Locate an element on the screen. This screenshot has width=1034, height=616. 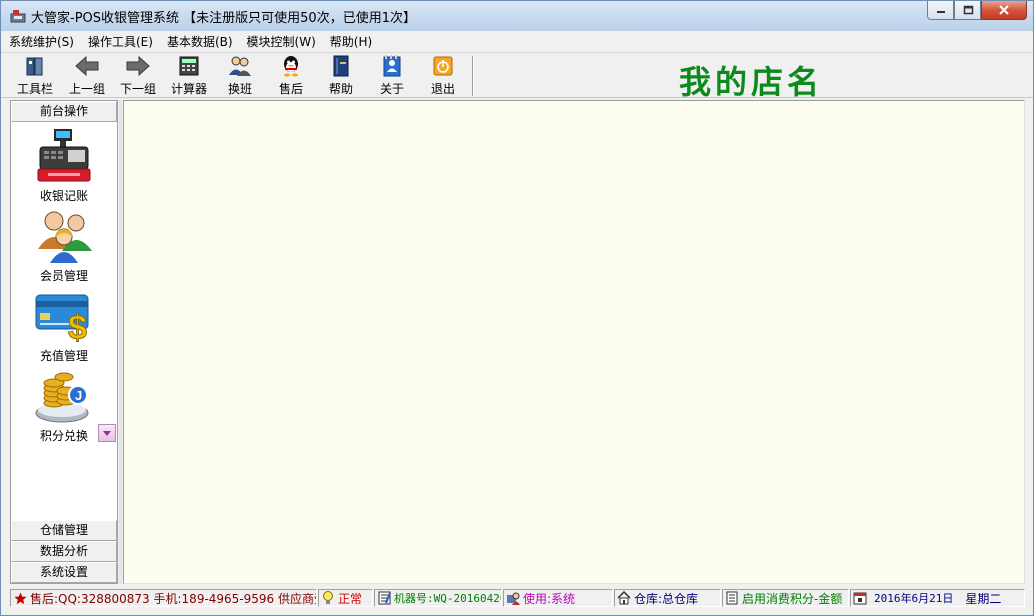
coins-icon: J is located at coordinates (62, 397).